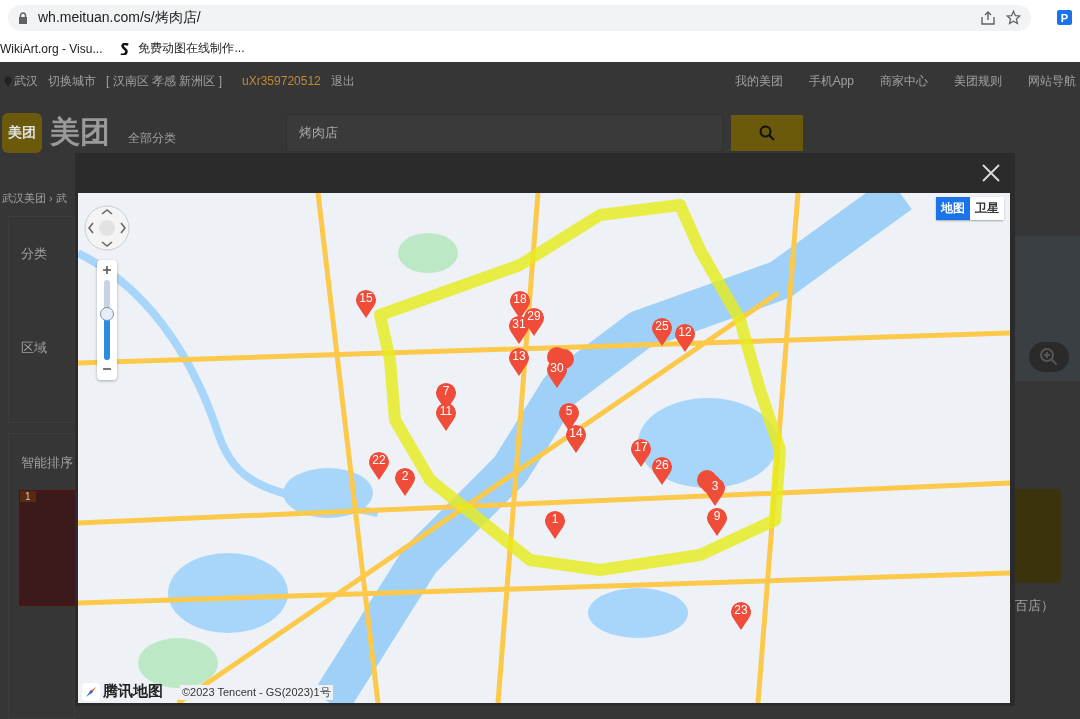 The height and width of the screenshot is (719, 1080). What do you see at coordinates (978, 81) in the screenshot?
I see `nav-link: 美团规则` at bounding box center [978, 81].